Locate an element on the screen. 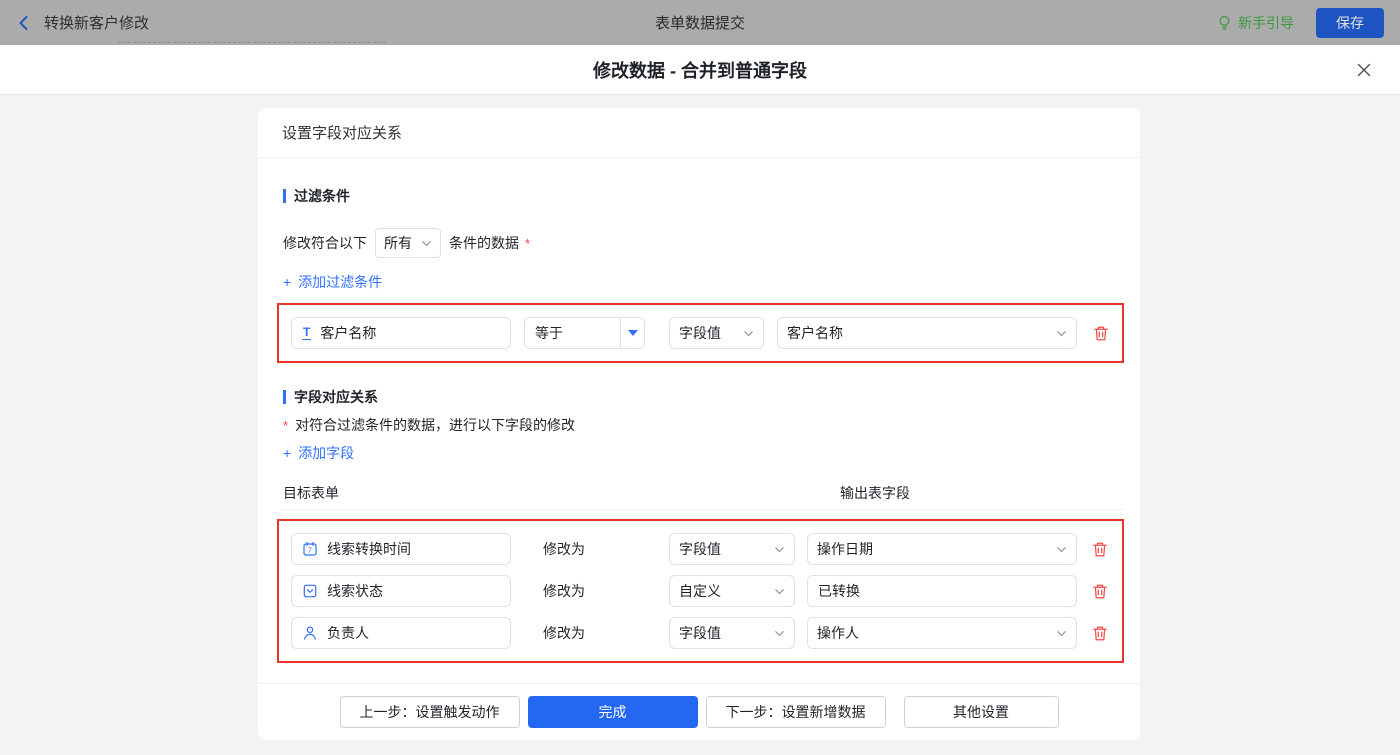  operator-value: 等于 is located at coordinates (549, 333).